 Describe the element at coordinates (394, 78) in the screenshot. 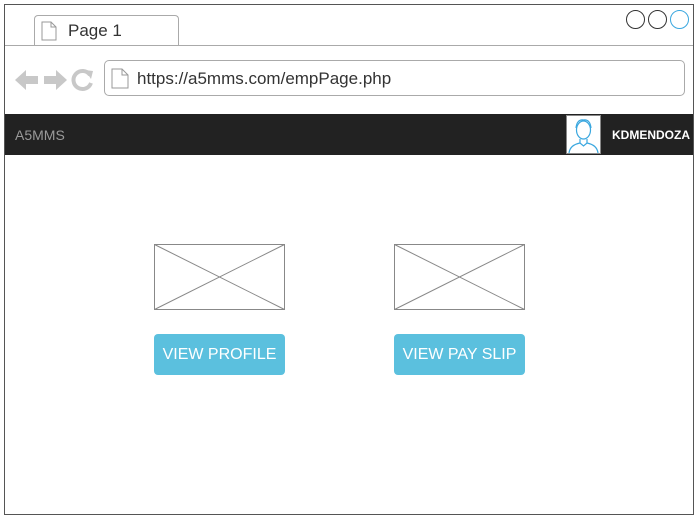

I see `url-bar: https://a5mms.com/empPage.php` at that location.